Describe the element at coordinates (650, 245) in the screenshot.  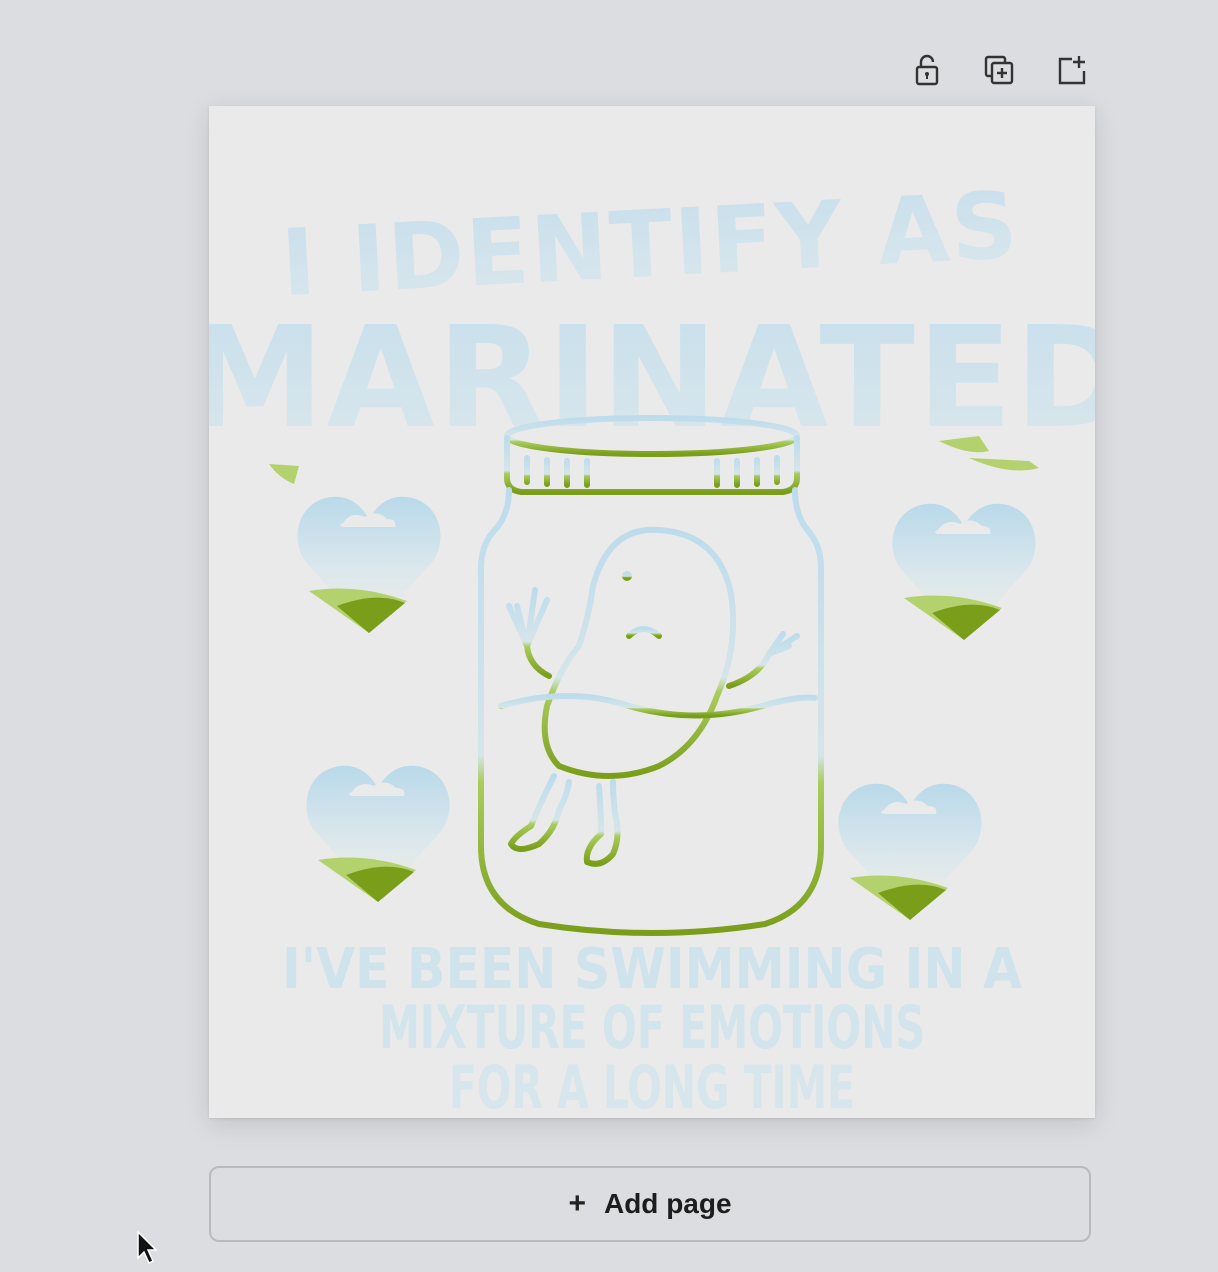
I see `headline-top: I IDENTIFY AS` at that location.